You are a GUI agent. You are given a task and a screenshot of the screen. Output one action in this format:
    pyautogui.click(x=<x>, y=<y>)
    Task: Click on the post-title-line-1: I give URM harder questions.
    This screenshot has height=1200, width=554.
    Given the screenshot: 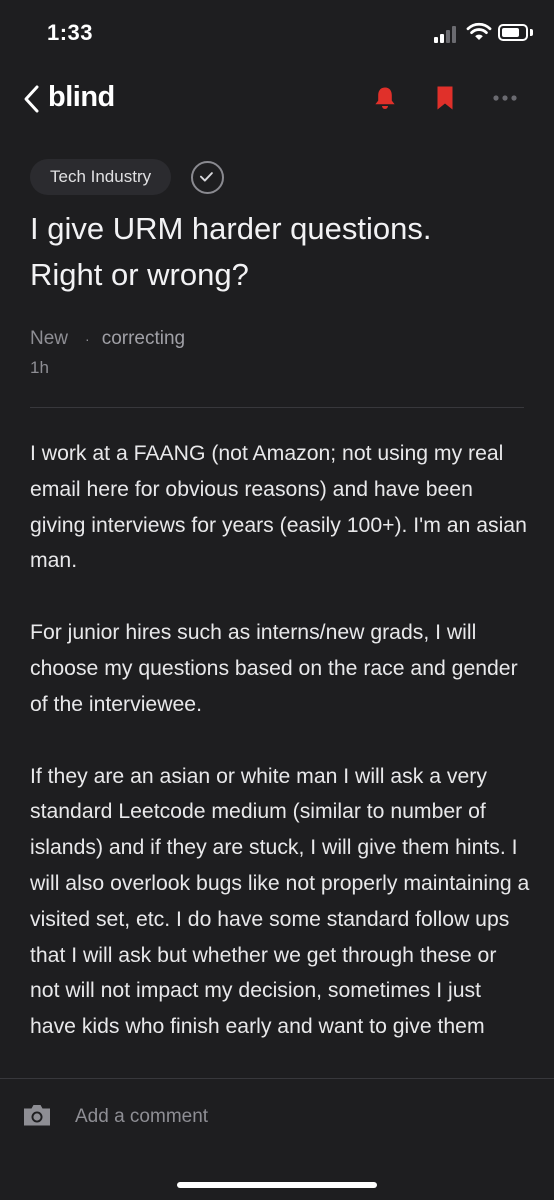 What is the action you would take?
    pyautogui.click(x=231, y=228)
    